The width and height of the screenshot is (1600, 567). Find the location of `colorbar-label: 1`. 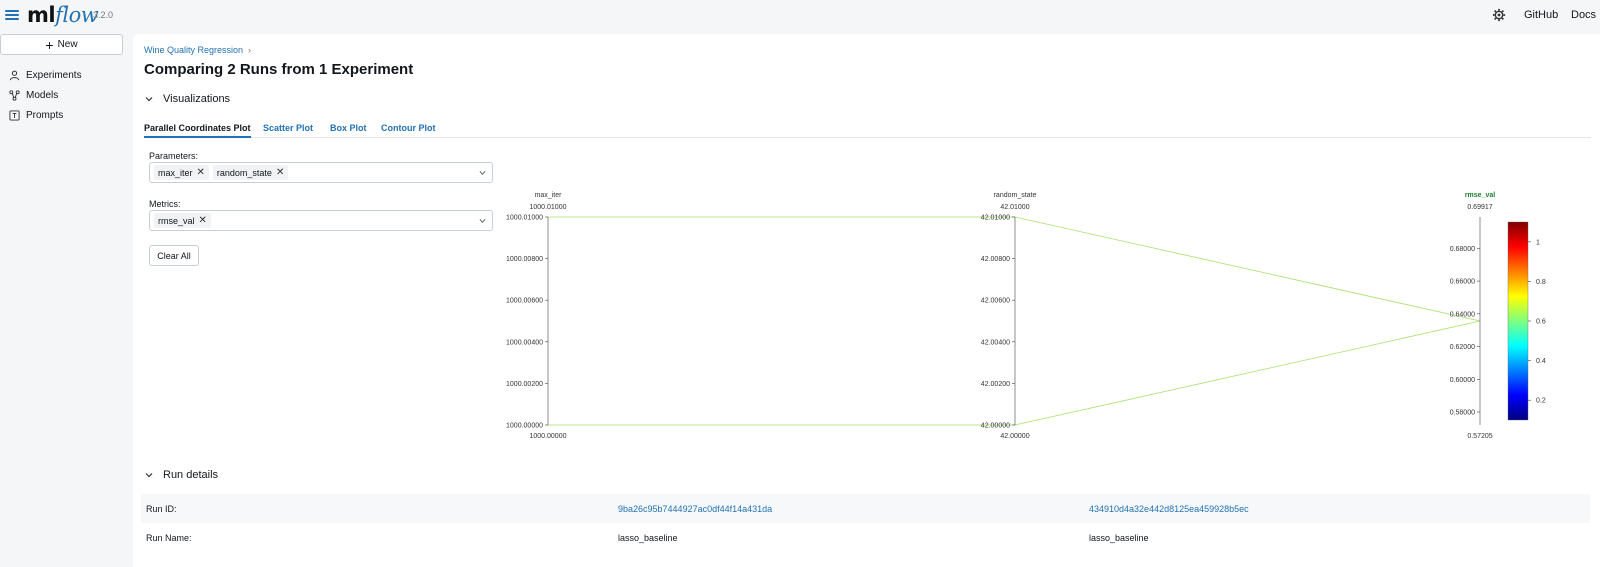

colorbar-label: 1 is located at coordinates (1538, 242).